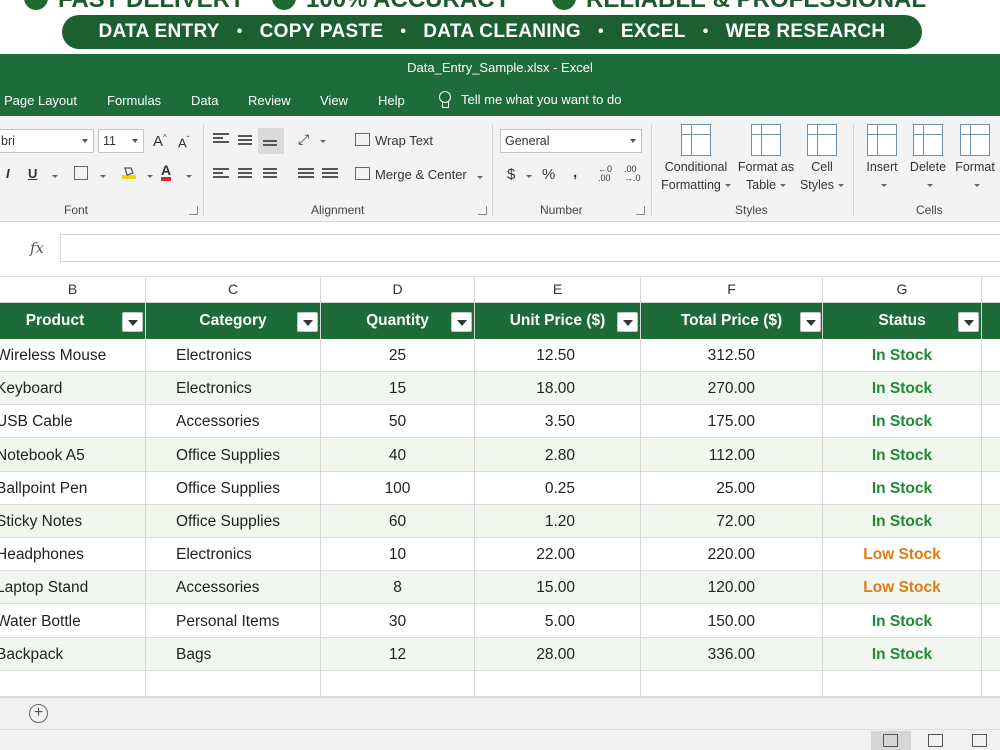 Image resolution: width=1000 pixels, height=750 pixels. Describe the element at coordinates (129, 172) in the screenshot. I see `fill-color-icon` at that location.